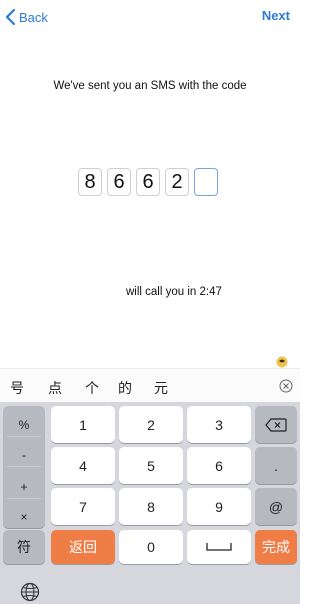 The width and height of the screenshot is (320, 604). Describe the element at coordinates (83, 547) in the screenshot. I see `return-key: 返回` at that location.